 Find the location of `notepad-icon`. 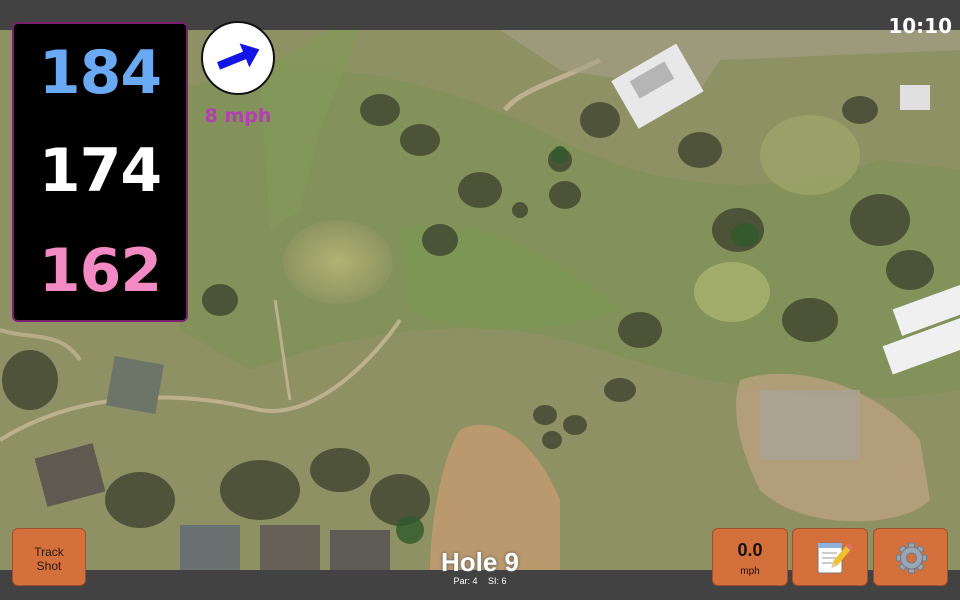

notepad-icon is located at coordinates (835, 558).